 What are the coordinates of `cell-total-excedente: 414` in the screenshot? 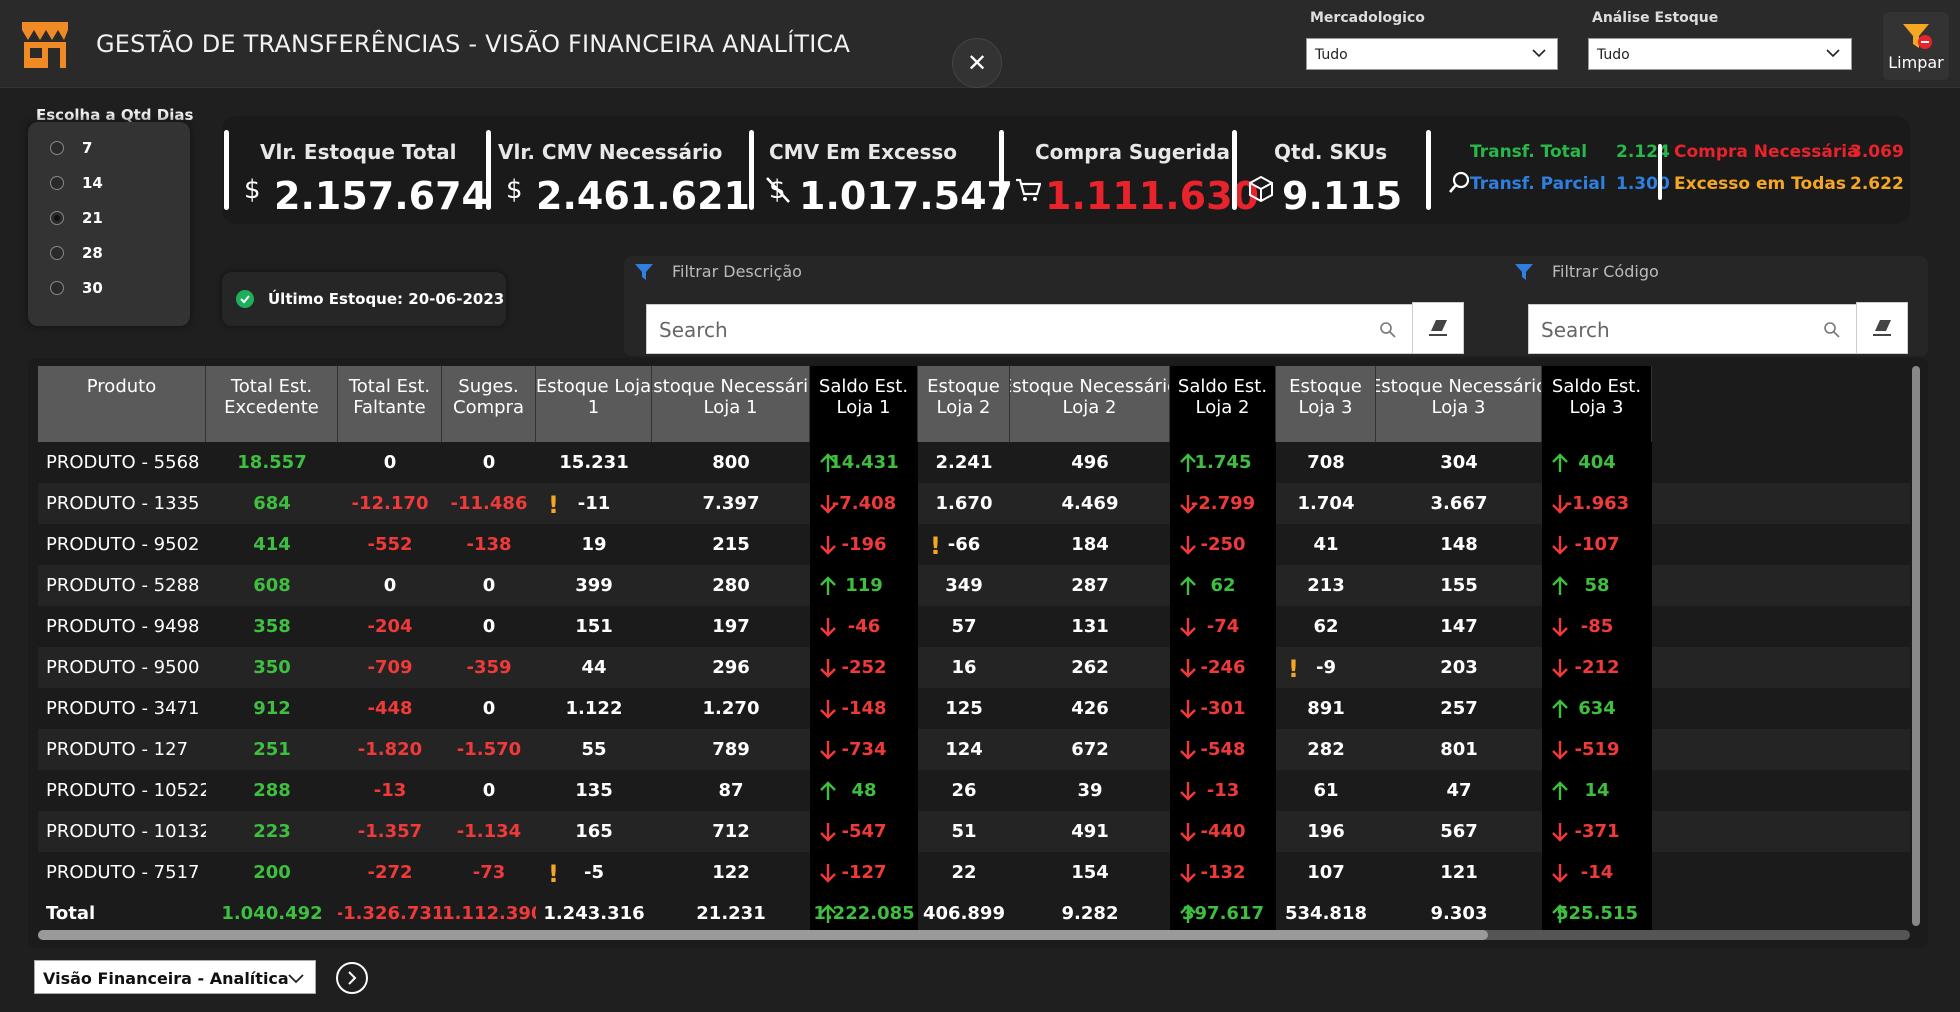 It's located at (272, 544).